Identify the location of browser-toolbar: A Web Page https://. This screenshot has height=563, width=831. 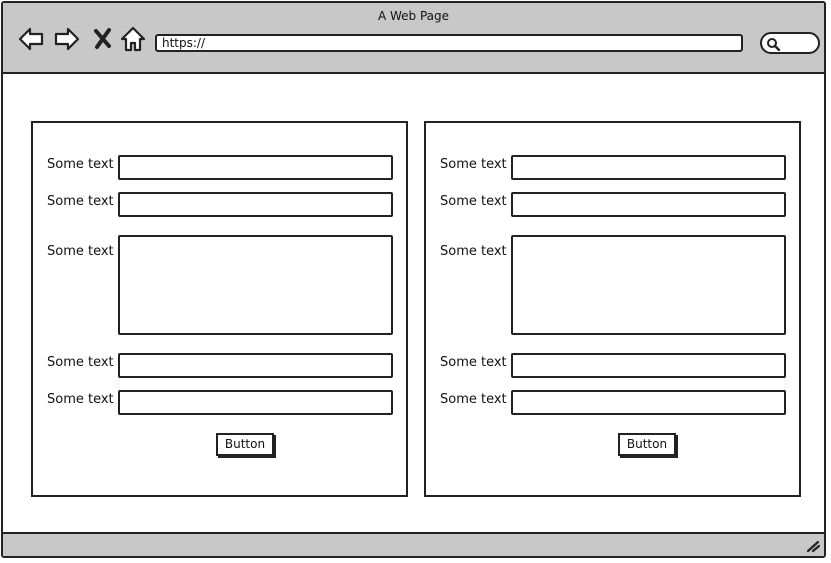
(413, 38).